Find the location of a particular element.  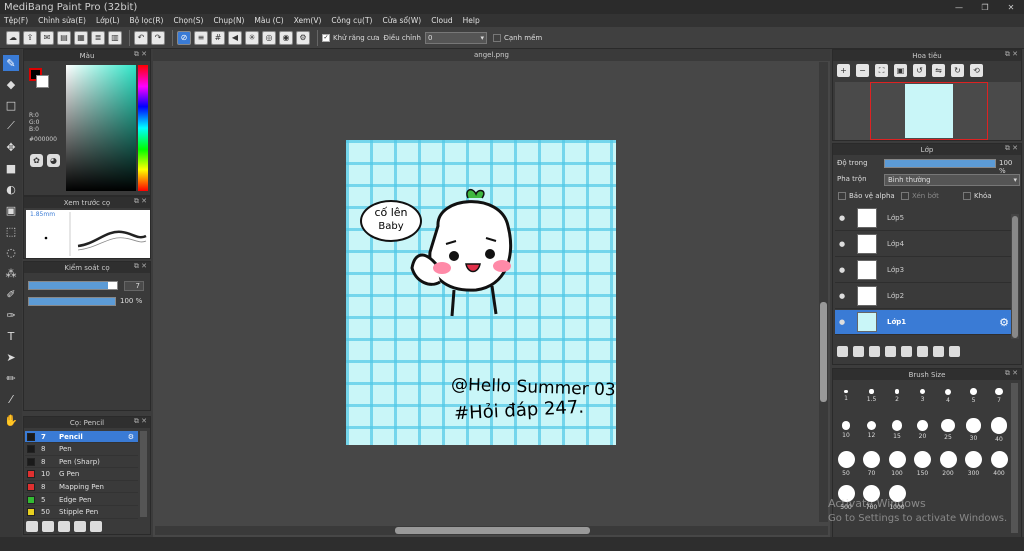

bucket-tool-icon: ◐ is located at coordinates (11, 189).